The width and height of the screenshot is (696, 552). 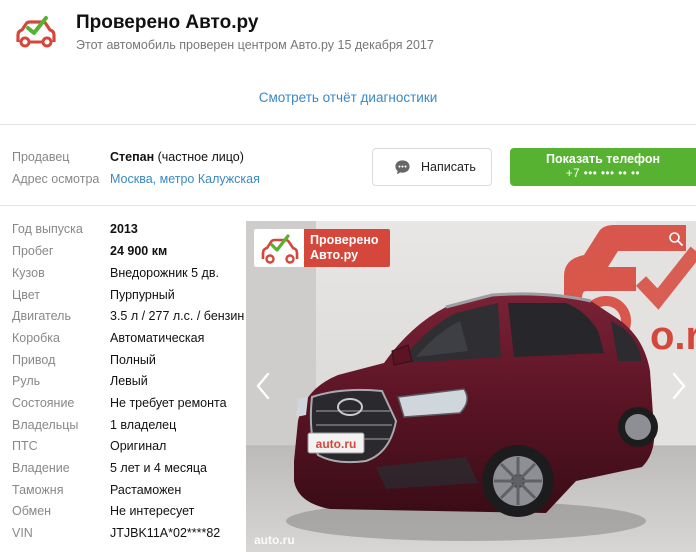 What do you see at coordinates (22, 533) in the screenshot?
I see `spec-label: VIN` at bounding box center [22, 533].